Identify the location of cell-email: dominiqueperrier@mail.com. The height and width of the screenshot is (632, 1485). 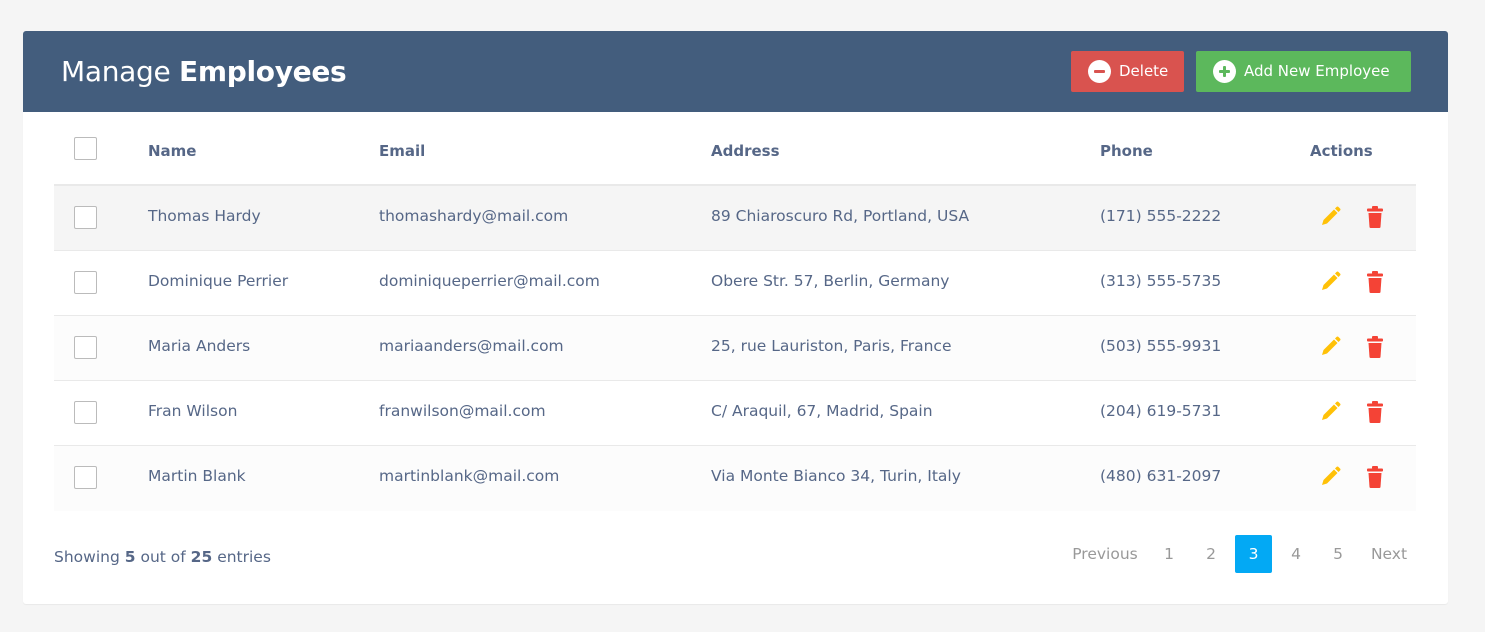
(489, 281).